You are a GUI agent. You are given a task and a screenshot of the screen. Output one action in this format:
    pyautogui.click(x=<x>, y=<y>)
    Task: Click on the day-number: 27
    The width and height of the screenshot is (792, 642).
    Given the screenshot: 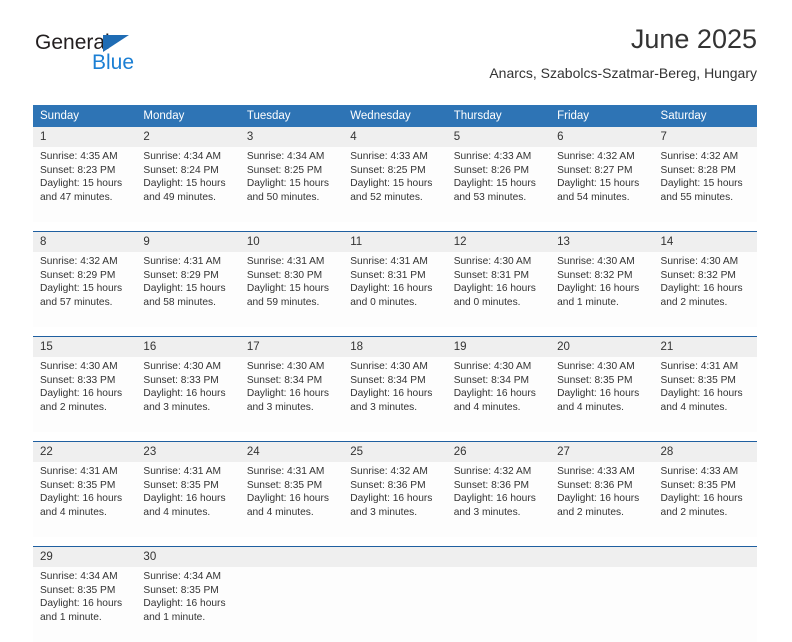 What is the action you would take?
    pyautogui.click(x=602, y=451)
    